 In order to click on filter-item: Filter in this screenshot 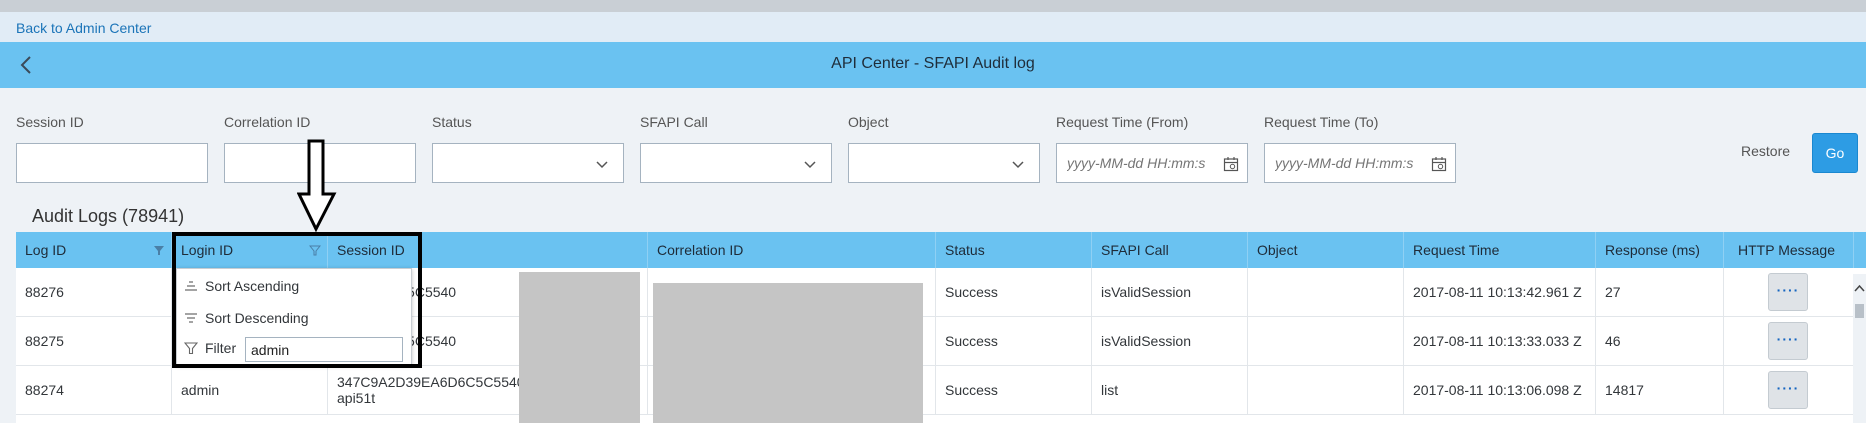, I will do `click(295, 348)`.